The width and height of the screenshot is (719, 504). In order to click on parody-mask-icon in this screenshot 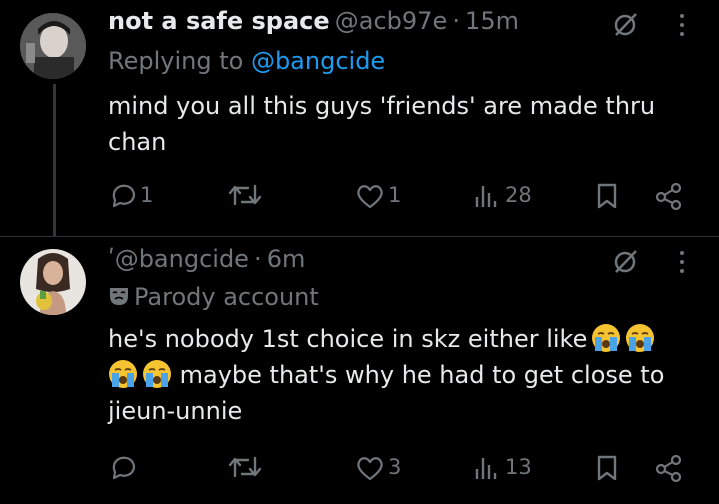, I will do `click(121, 296)`.